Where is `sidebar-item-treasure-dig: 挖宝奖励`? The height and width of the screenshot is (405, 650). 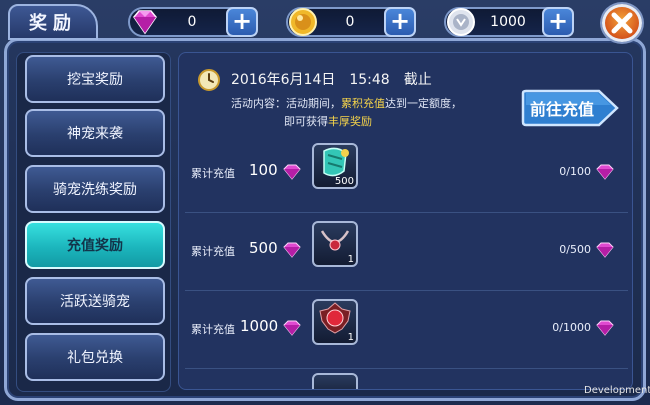
sidebar-item-treasure-dig: 挖宝奖励 is located at coordinates (95, 79).